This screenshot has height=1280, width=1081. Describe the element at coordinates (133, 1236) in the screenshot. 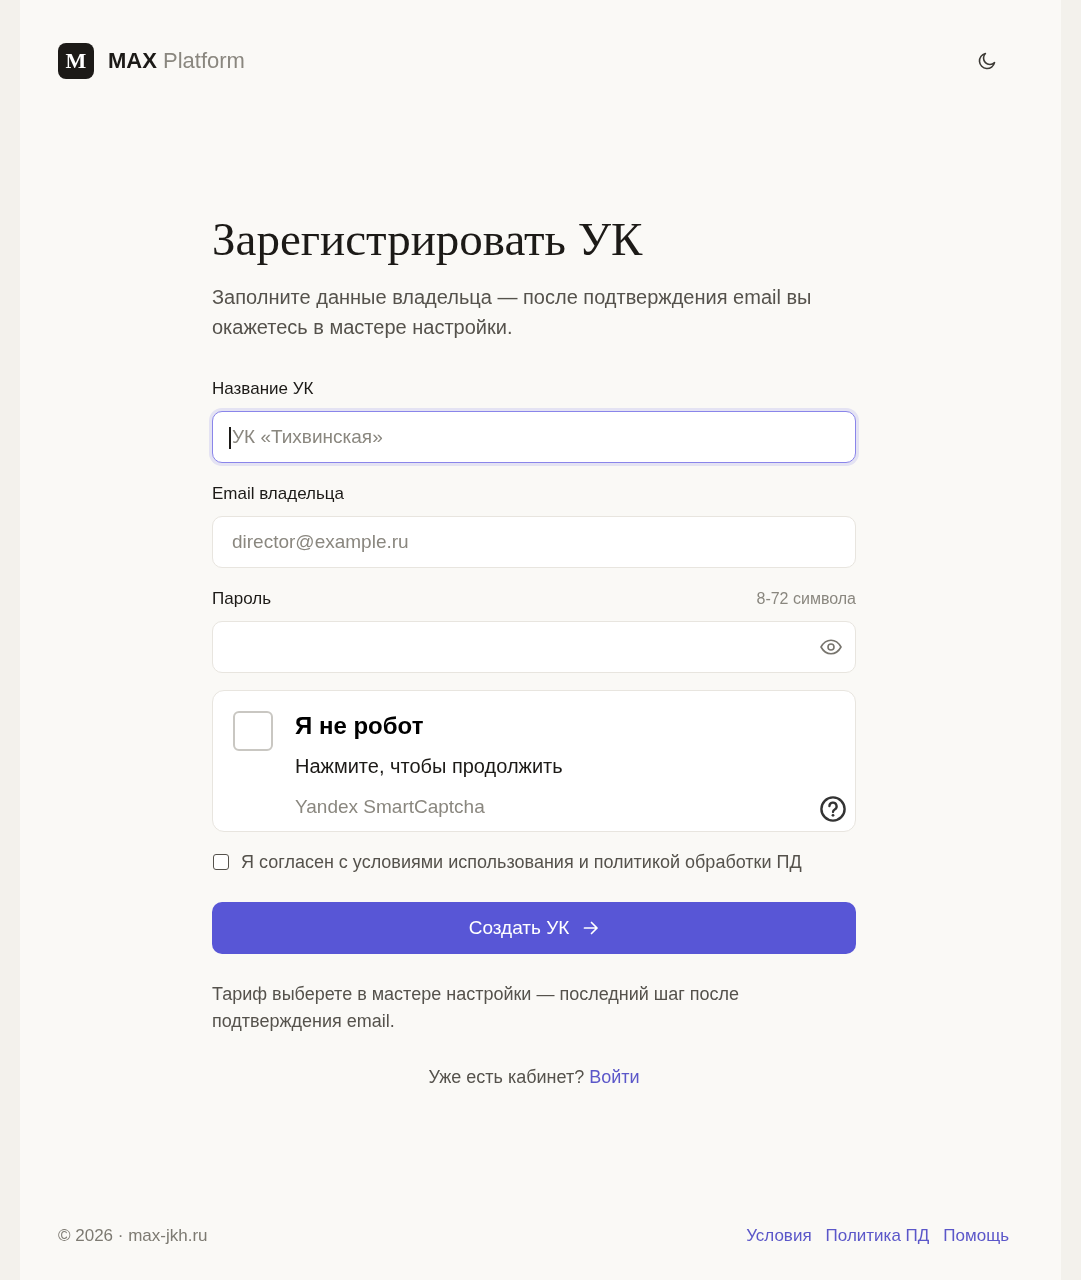

I see `copyright-text: © 2026 · max-jkh.ru` at that location.